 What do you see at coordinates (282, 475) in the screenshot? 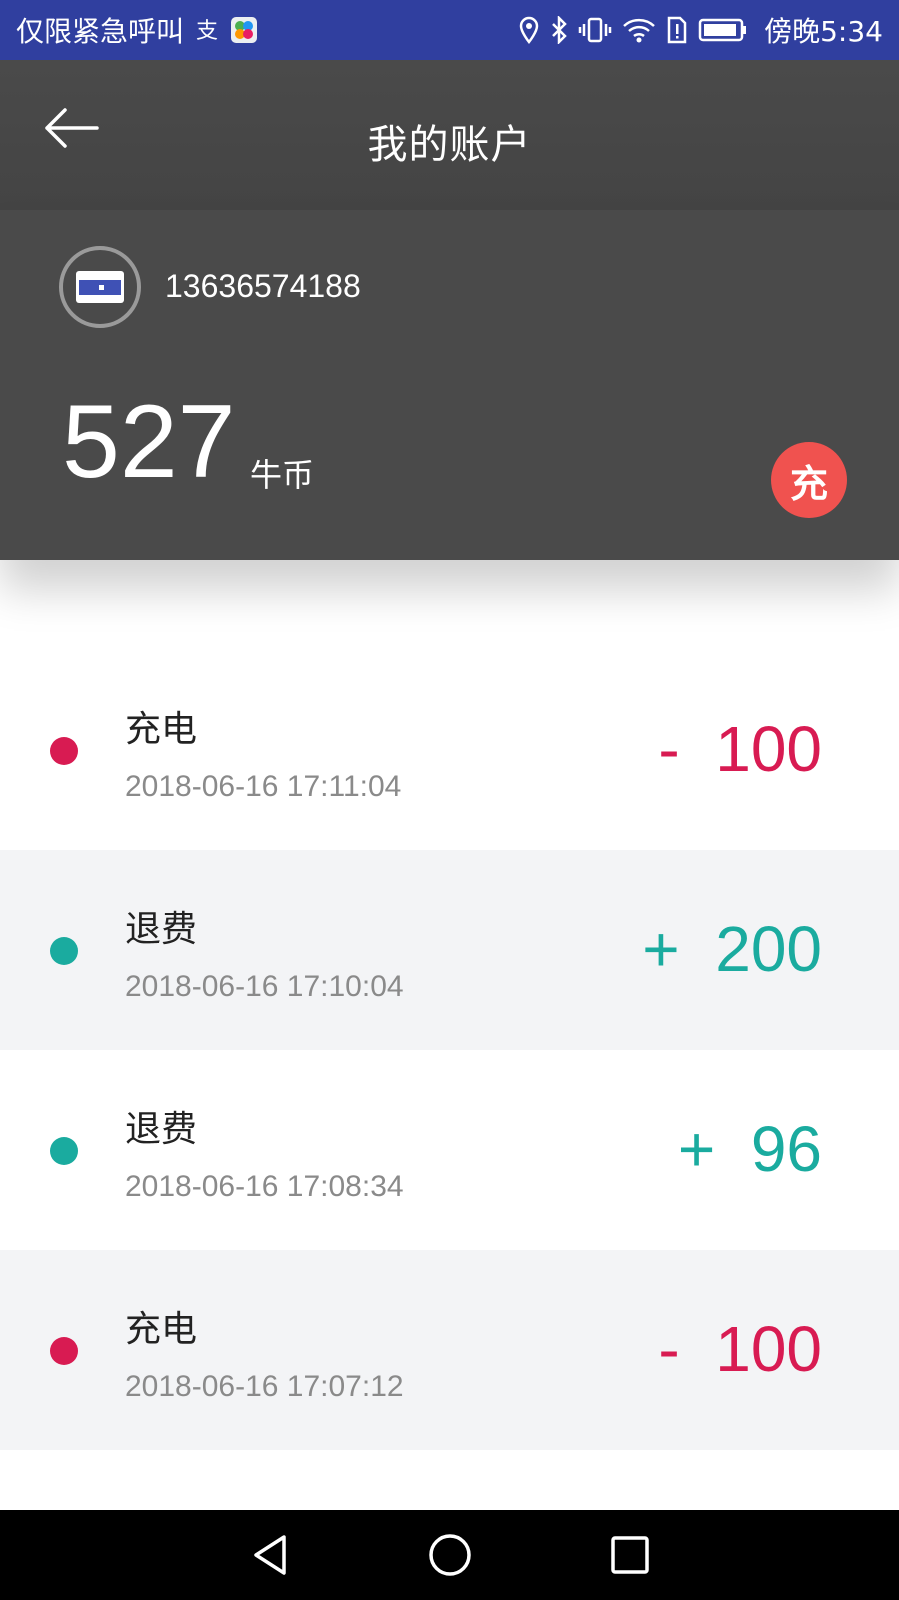
I see `balance-unit: 牛币` at bounding box center [282, 475].